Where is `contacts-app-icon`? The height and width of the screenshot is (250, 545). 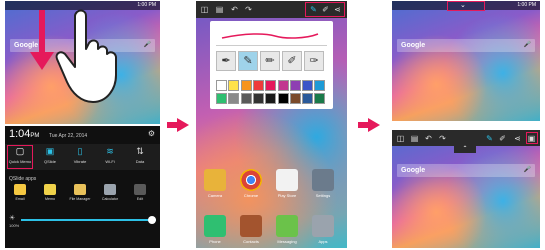
contacts-app-icon is located at coordinates (251, 226).